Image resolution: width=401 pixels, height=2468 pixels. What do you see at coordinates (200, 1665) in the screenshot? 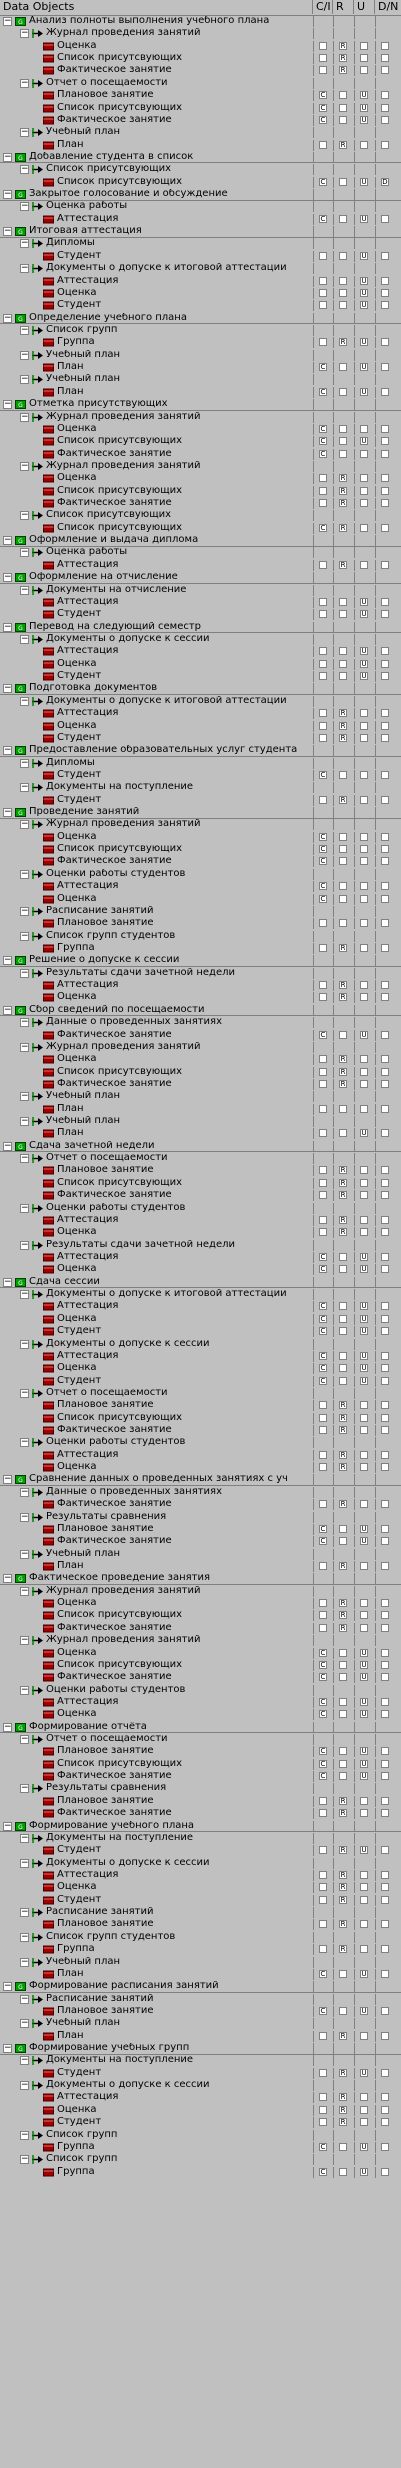
I see `entity-row: Список присутсвующих C U` at bounding box center [200, 1665].